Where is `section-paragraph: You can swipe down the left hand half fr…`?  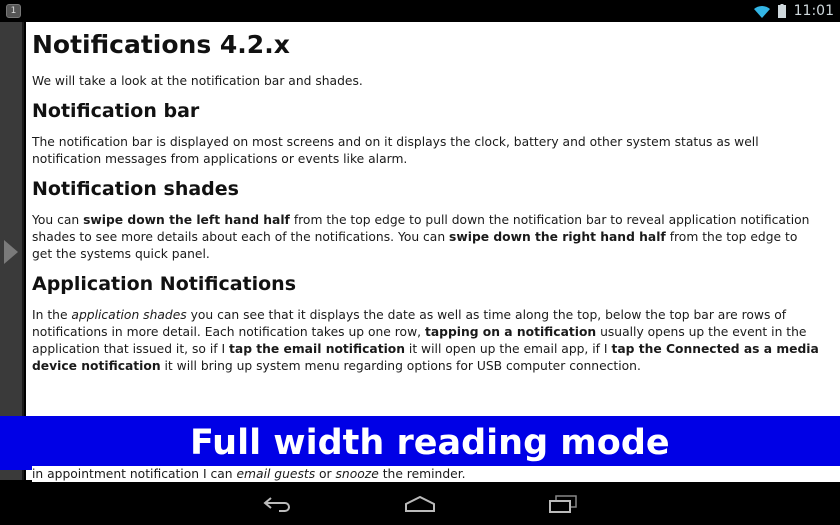
section-paragraph: You can swipe down the left hand half fr… is located at coordinates (421, 237).